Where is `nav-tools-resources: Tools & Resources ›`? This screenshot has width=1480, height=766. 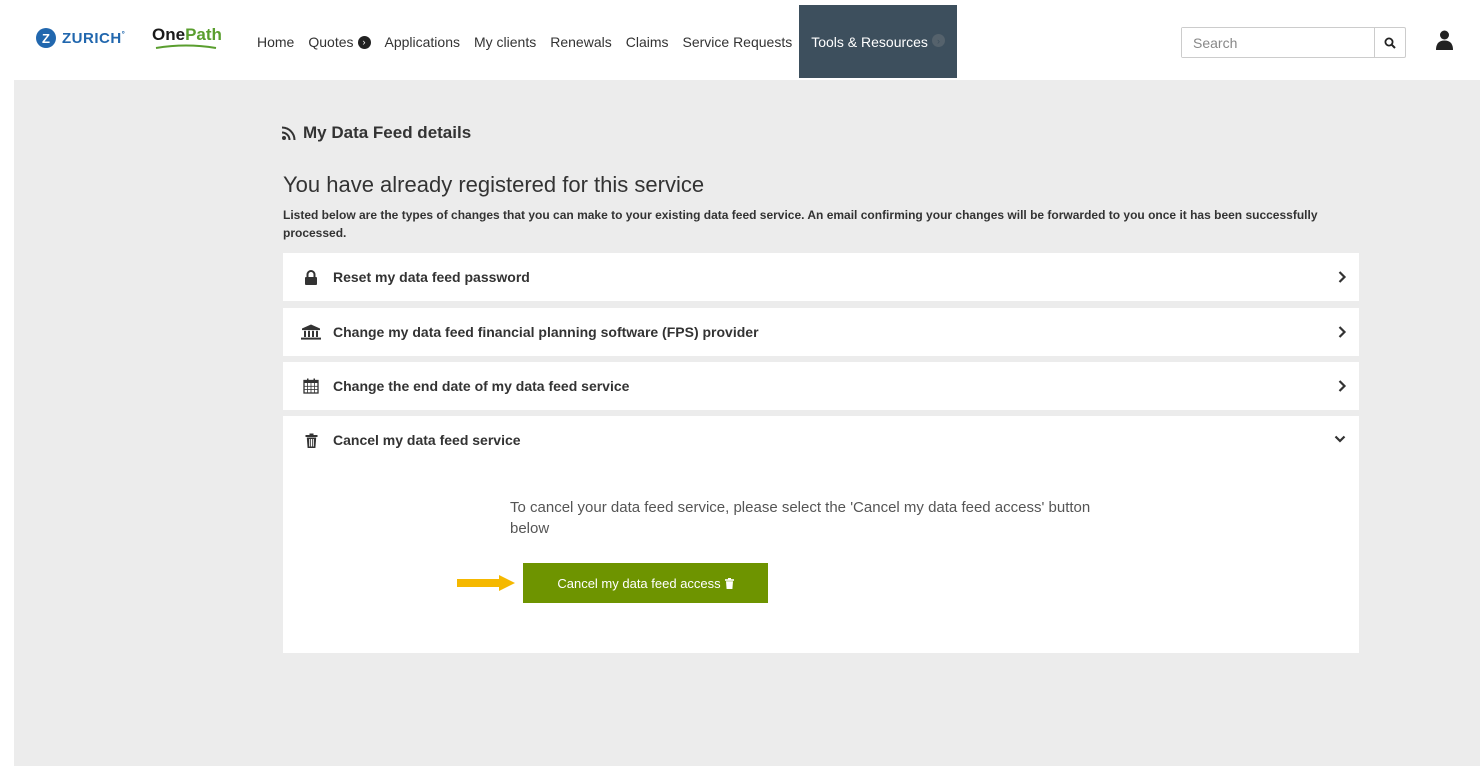
nav-tools-resources: Tools & Resources › is located at coordinates (878, 41).